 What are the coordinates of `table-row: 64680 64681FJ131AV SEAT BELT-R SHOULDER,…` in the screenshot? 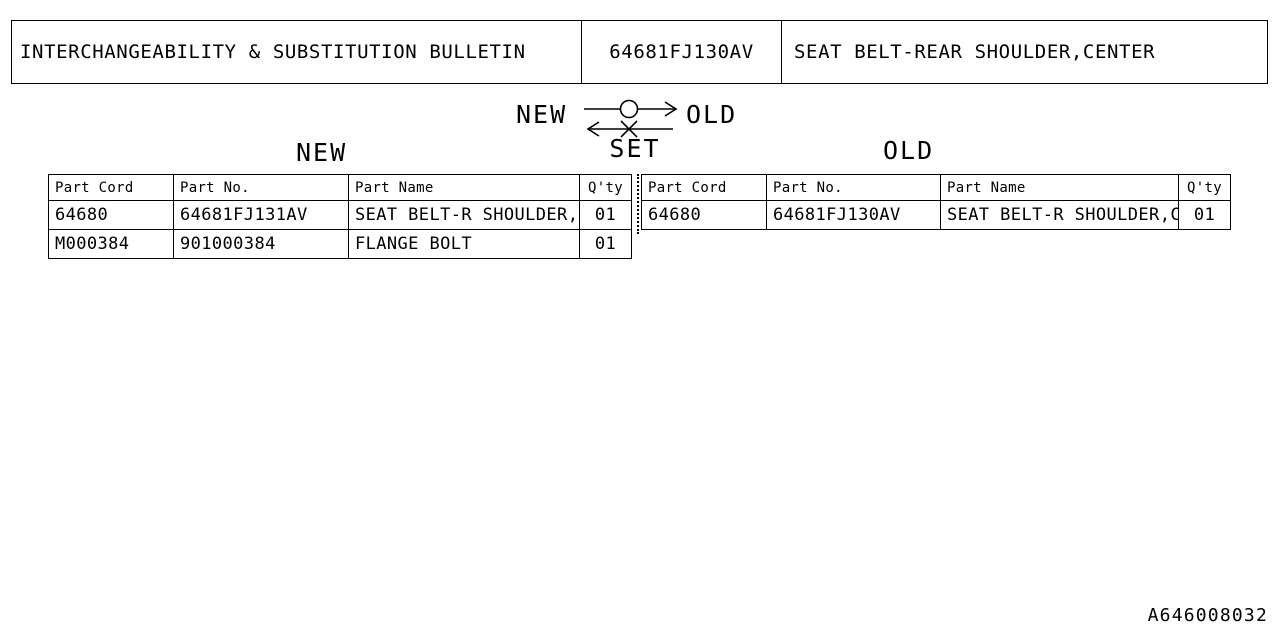 It's located at (340, 215).